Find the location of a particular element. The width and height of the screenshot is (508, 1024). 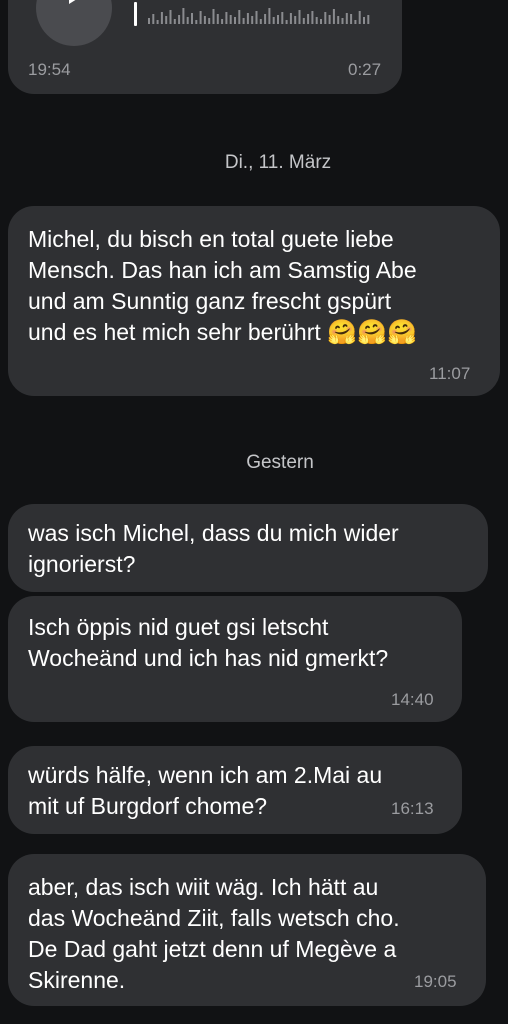

voice-duration: 0:27 is located at coordinates (365, 69).